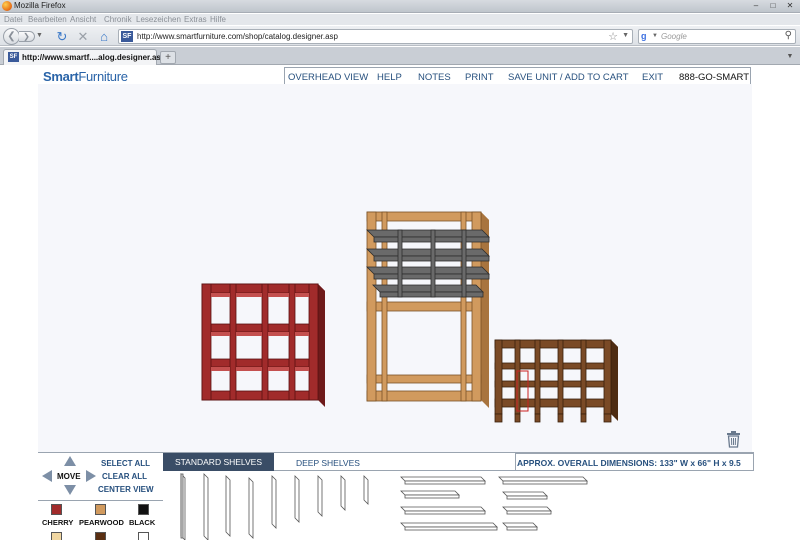 This screenshot has height=540, width=800. I want to click on move-right-arrow-icon, so click(91, 476).